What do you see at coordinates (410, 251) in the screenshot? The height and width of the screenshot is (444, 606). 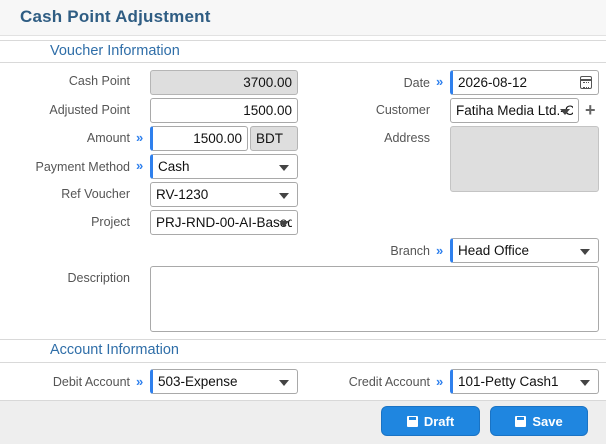 I see `branch-label: Branch` at bounding box center [410, 251].